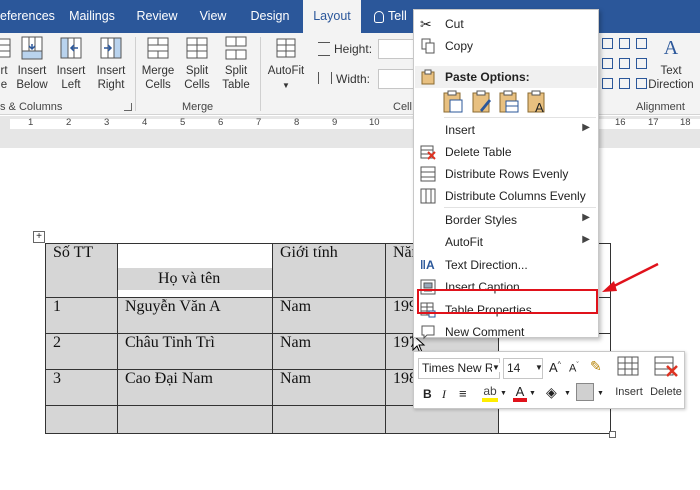 The height and width of the screenshot is (490, 700). Describe the element at coordinates (32, 63) in the screenshot. I see `insert-below-button: Insert Below` at that location.